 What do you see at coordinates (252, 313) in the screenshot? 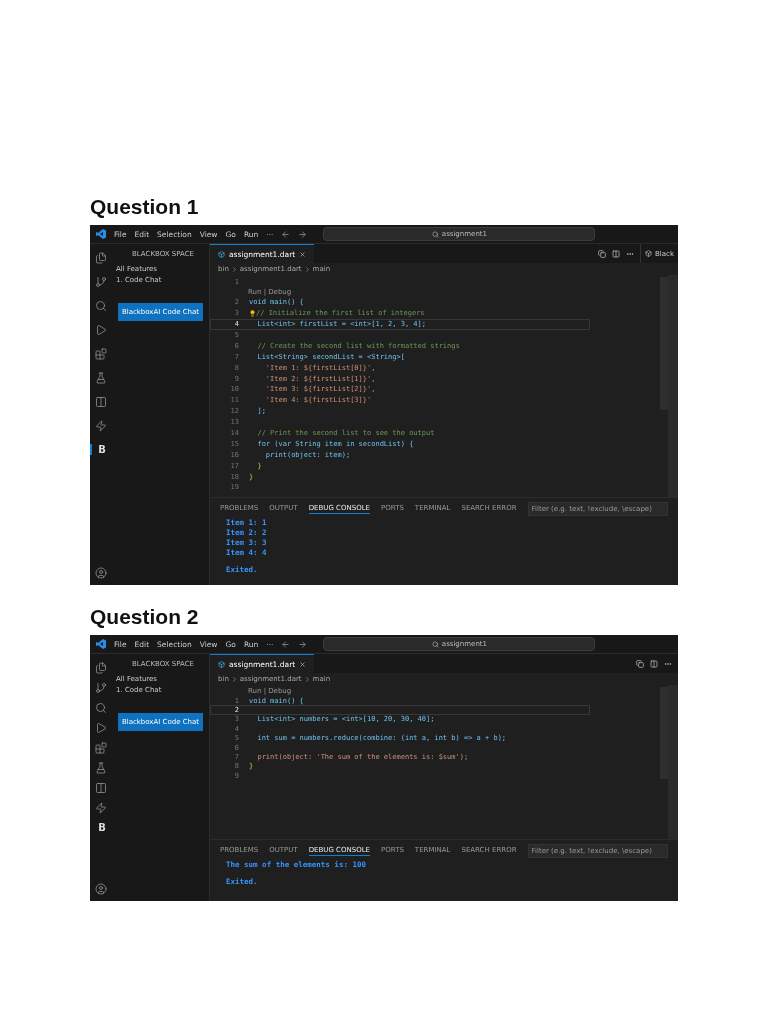
I see `lightbulb-icon` at bounding box center [252, 313].